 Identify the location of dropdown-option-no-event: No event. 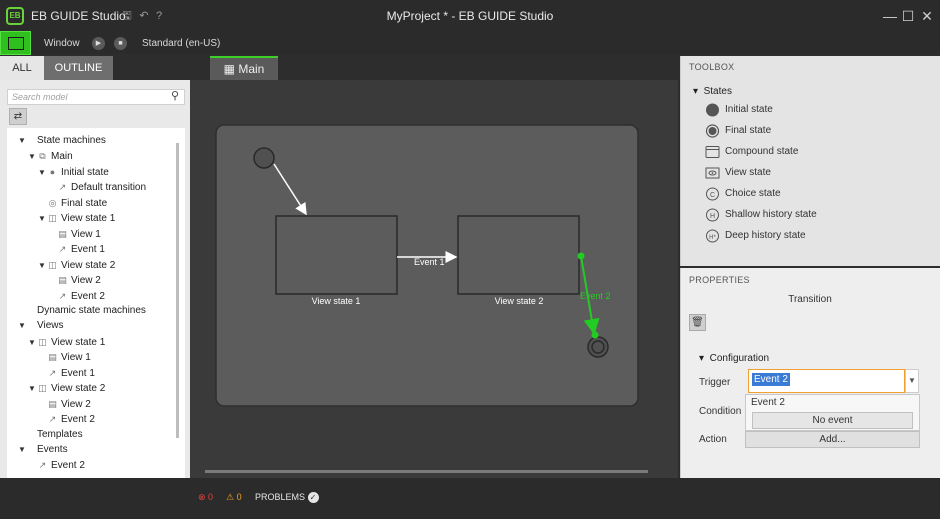
(832, 420).